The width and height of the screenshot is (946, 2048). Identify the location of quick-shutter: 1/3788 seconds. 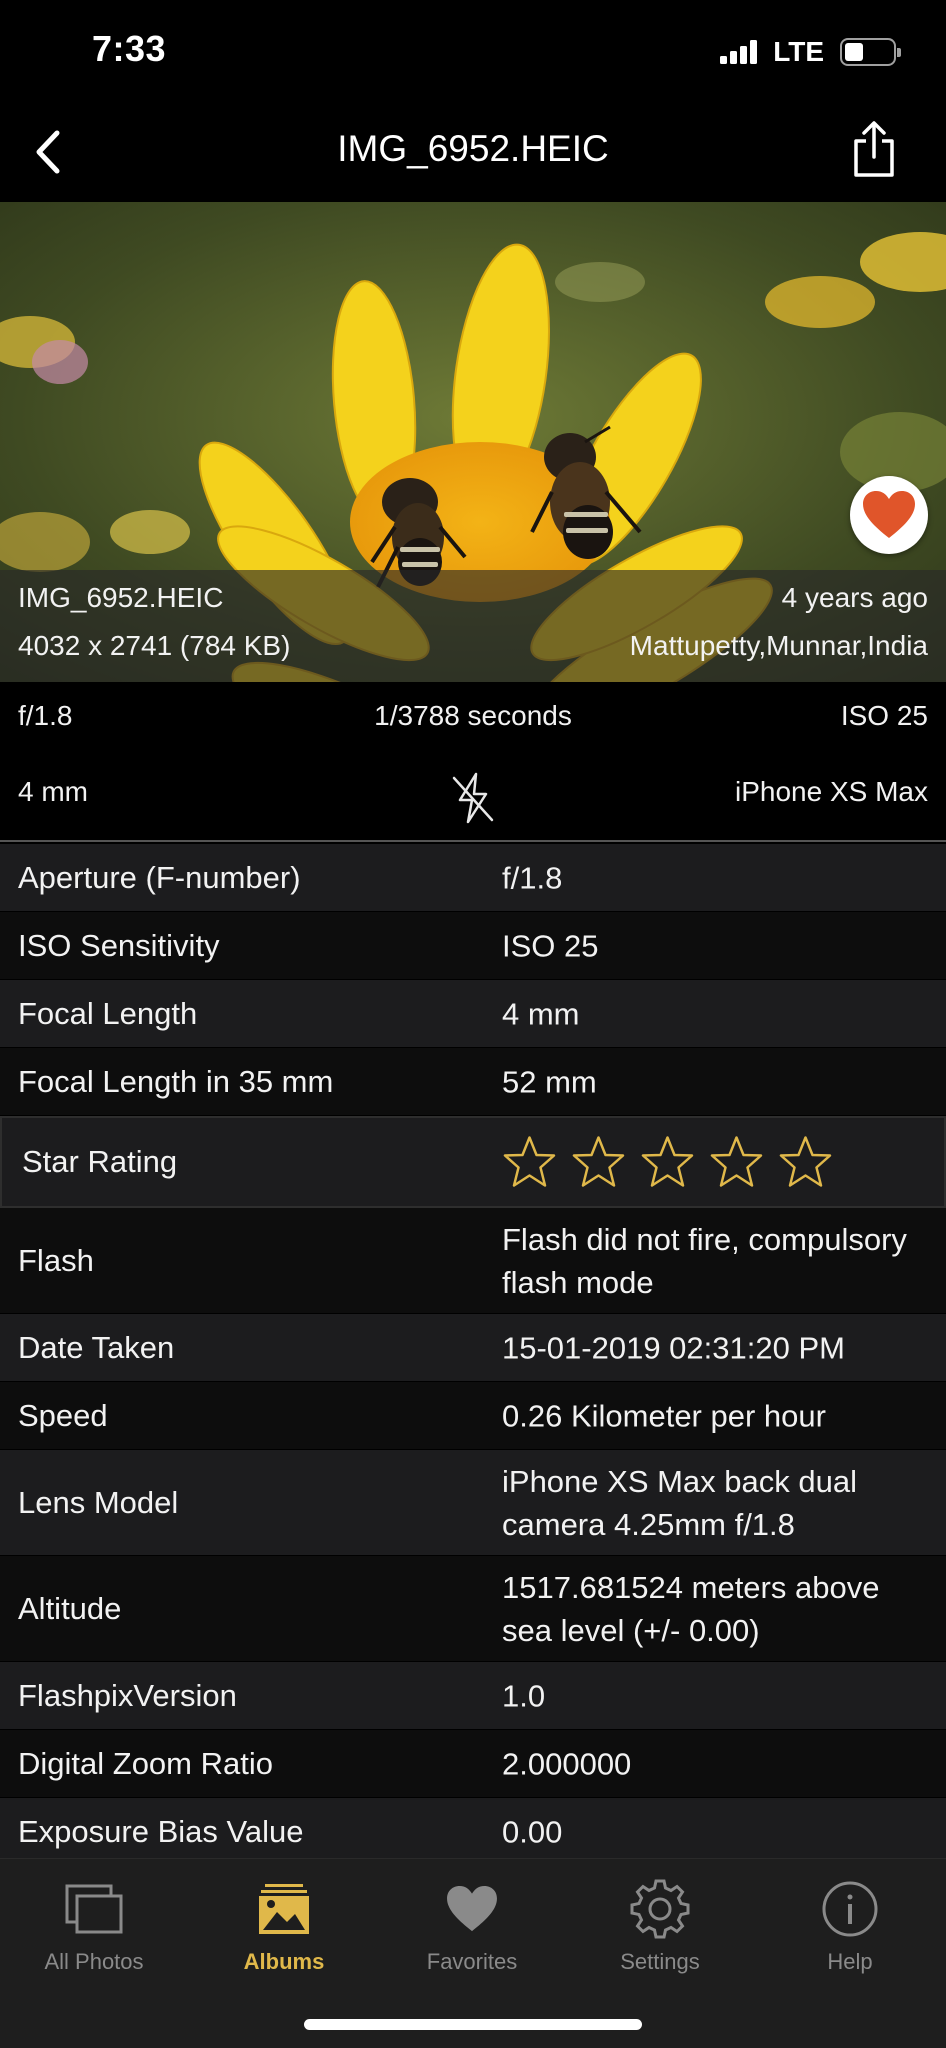
(473, 715).